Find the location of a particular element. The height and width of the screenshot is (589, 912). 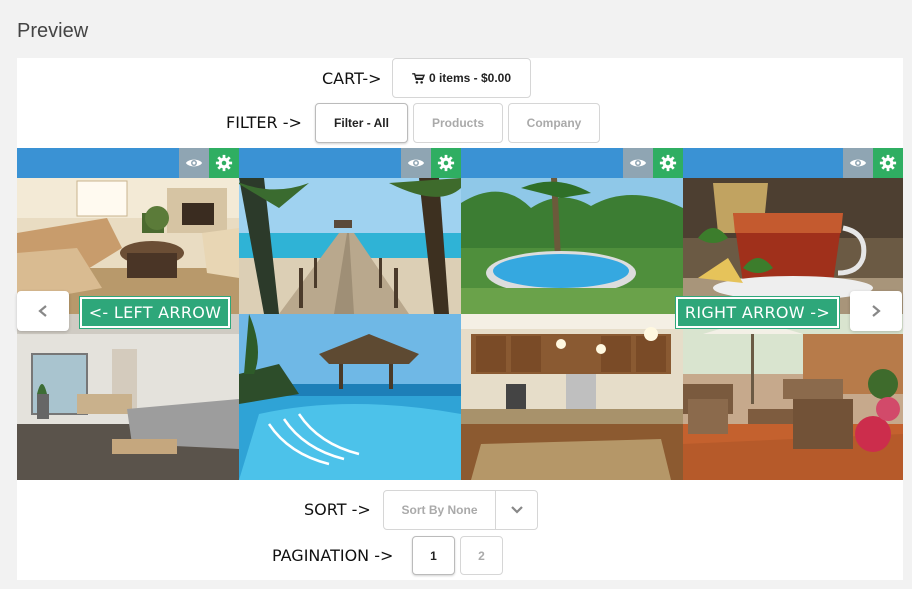

gallery-image-overwater-pool is located at coordinates (350, 397).